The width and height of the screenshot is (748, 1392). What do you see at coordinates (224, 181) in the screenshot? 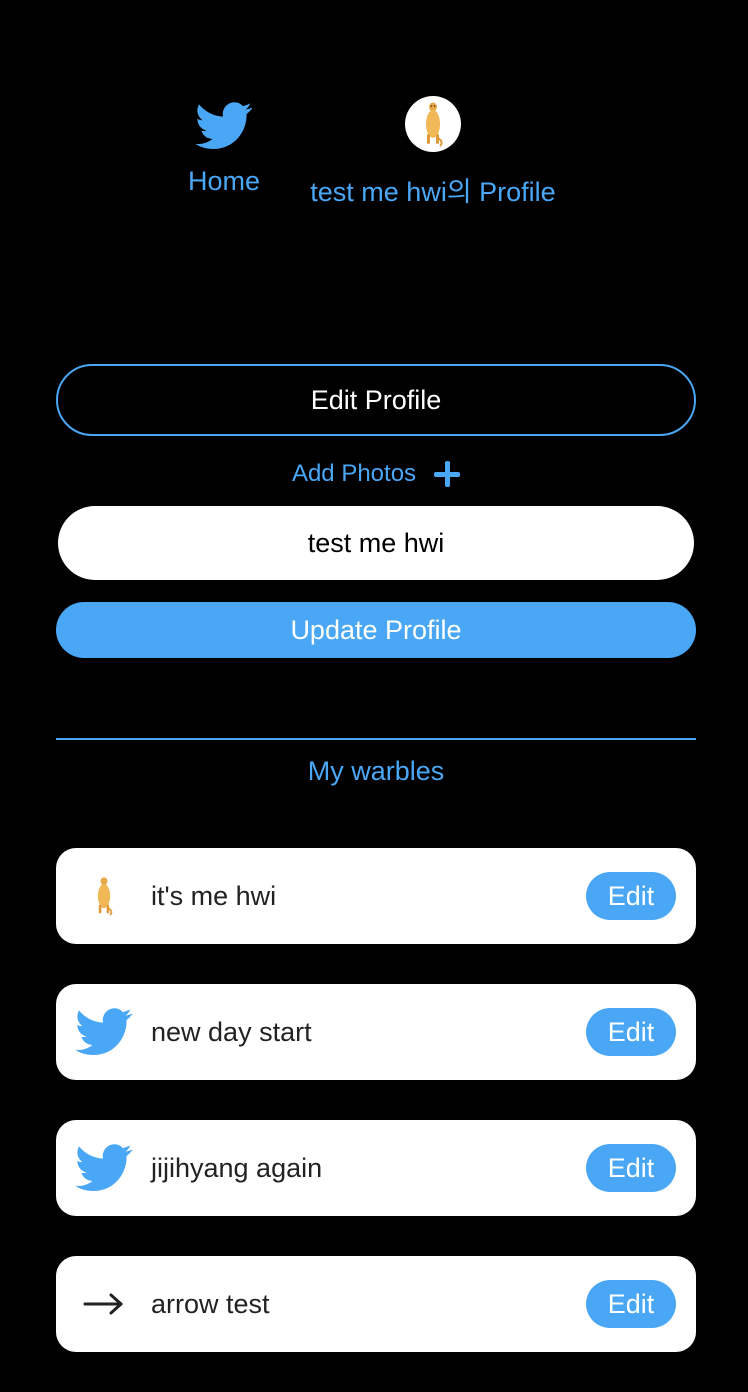
I see `nav-home-label: Home` at bounding box center [224, 181].